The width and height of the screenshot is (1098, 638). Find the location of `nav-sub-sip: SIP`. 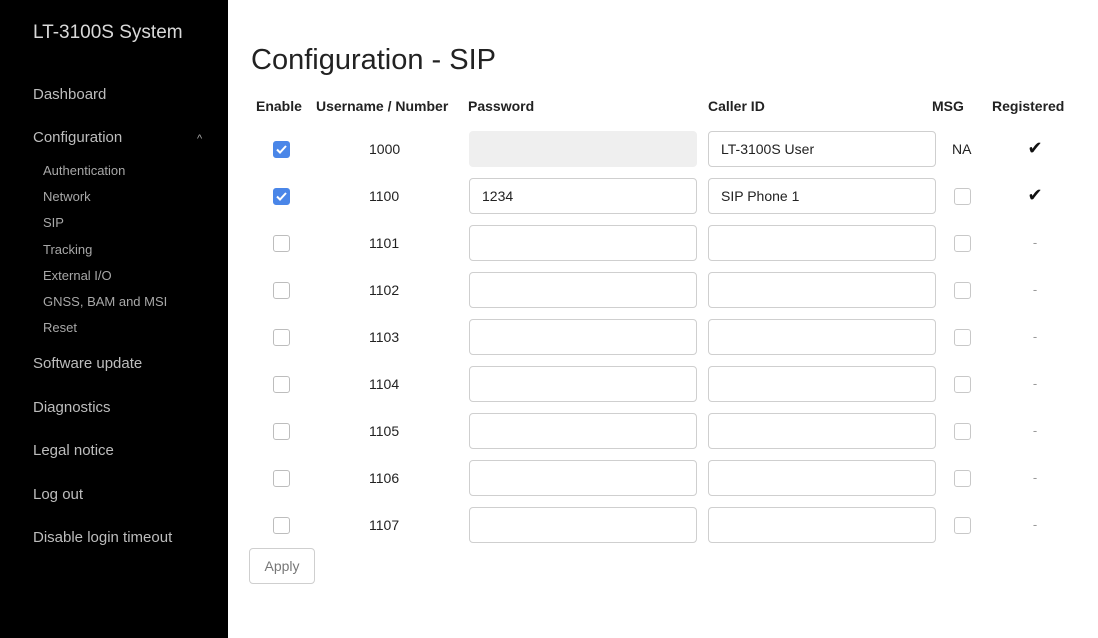

nav-sub-sip: SIP is located at coordinates (53, 222).